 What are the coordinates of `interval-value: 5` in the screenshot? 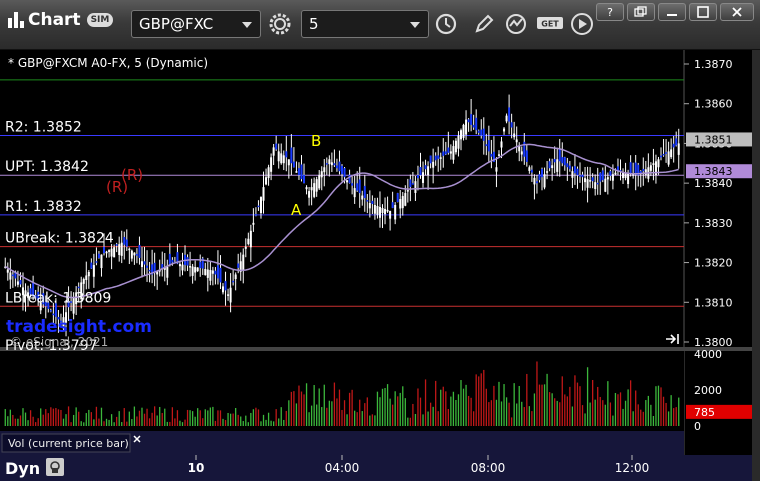 It's located at (314, 24).